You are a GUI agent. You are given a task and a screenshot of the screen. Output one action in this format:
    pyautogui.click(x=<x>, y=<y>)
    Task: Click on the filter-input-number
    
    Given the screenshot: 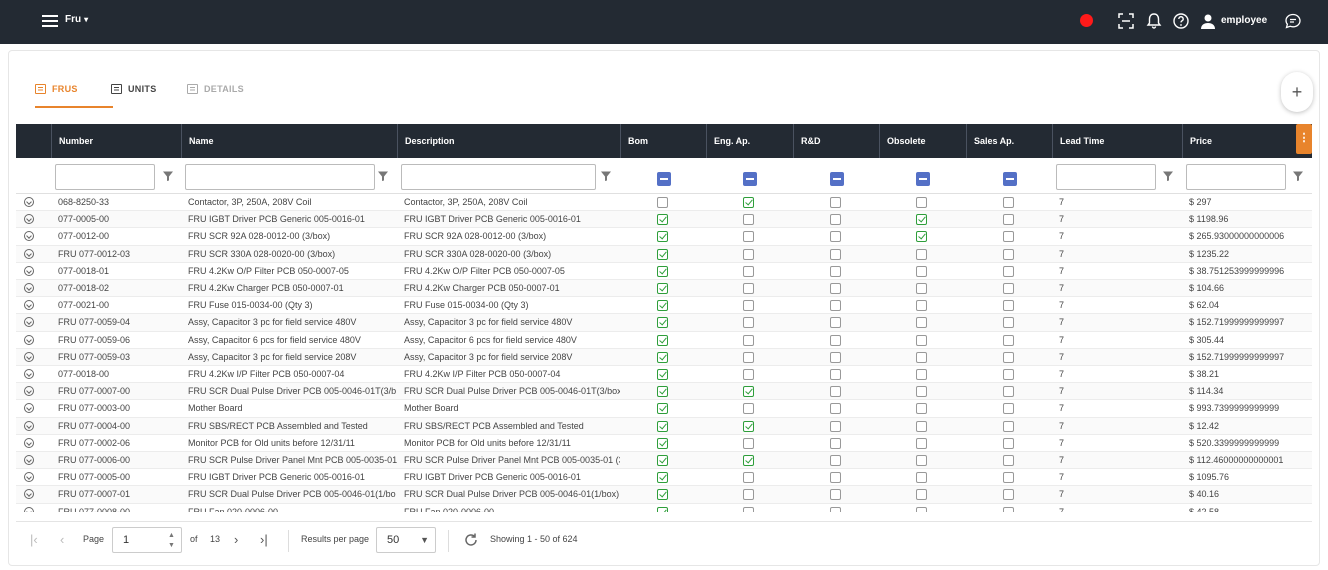 What is the action you would take?
    pyautogui.click(x=105, y=177)
    